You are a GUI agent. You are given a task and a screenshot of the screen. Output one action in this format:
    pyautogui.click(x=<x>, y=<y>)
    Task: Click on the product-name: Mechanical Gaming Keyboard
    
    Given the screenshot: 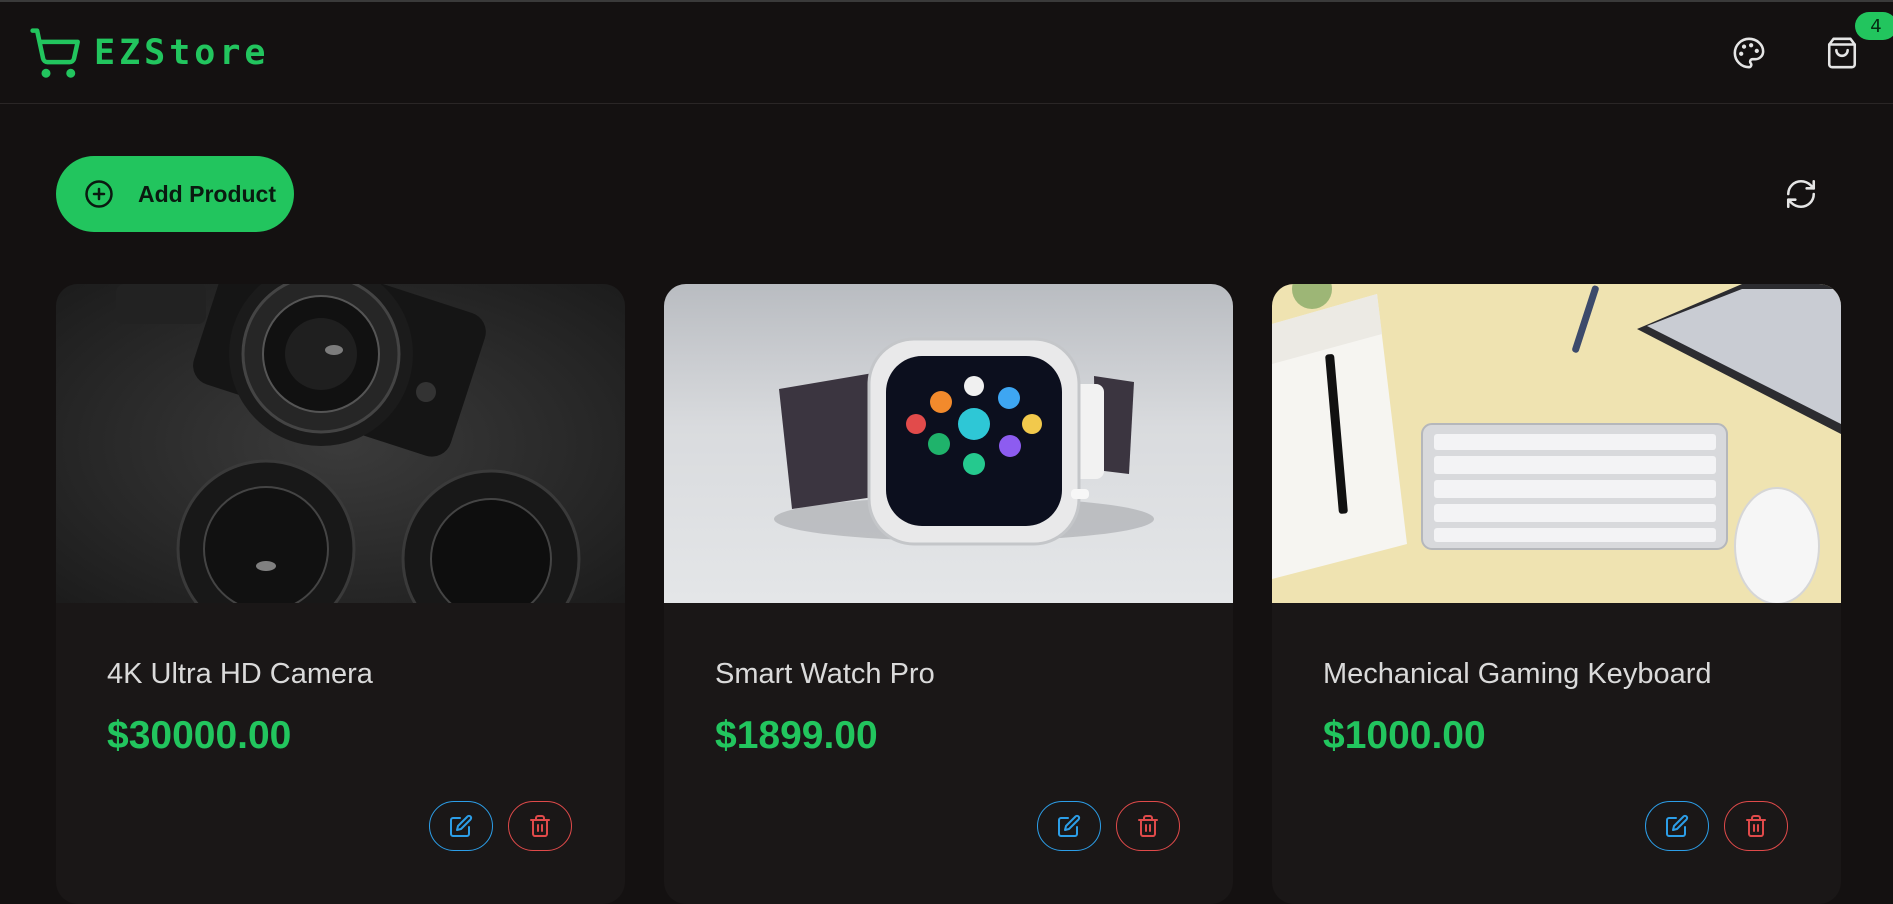 What is the action you would take?
    pyautogui.click(x=1517, y=674)
    